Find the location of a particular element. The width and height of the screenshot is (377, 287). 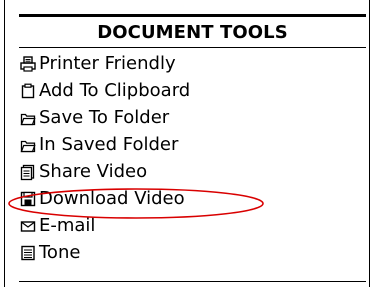

tool-item-tone: Tone is located at coordinates (104, 252).